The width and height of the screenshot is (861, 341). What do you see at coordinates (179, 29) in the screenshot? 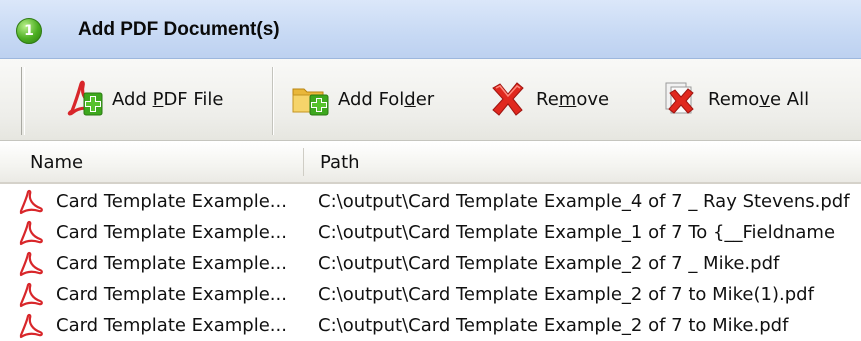
I see `panel-title: Add PDF Document(s)` at bounding box center [179, 29].